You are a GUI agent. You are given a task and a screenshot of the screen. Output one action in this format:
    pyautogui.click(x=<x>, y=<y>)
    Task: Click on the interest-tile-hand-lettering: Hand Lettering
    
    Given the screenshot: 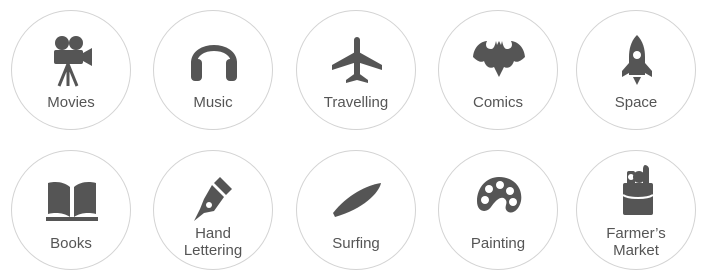 What is the action you would take?
    pyautogui.click(x=213, y=210)
    